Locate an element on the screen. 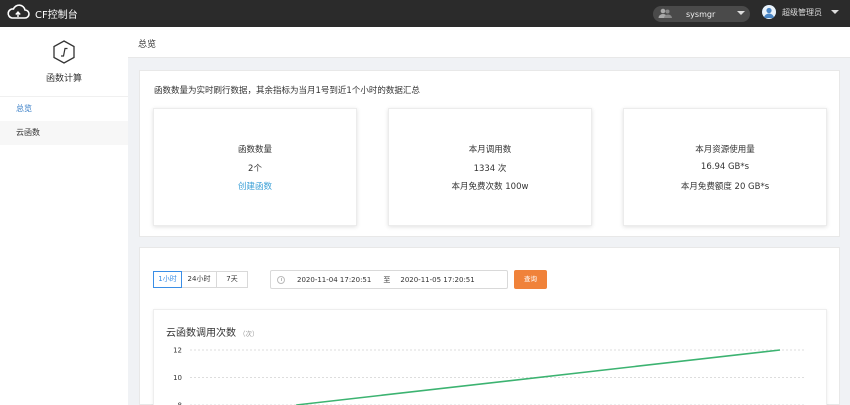 The width and height of the screenshot is (850, 405). start-time-value: 2020-11-04 17:20:51 is located at coordinates (334, 280).